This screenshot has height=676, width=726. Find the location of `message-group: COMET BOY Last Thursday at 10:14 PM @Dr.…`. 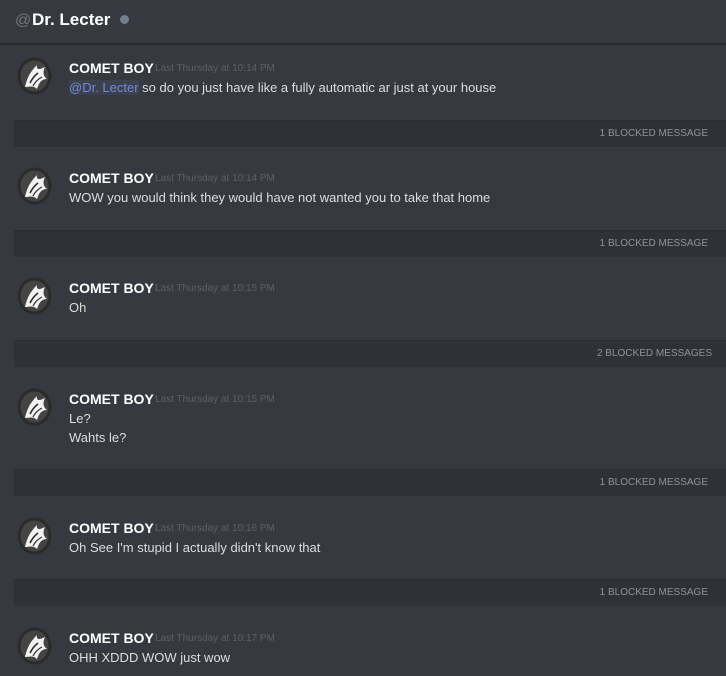

message-group: COMET BOY Last Thursday at 10:14 PM @Dr.… is located at coordinates (363, 82).